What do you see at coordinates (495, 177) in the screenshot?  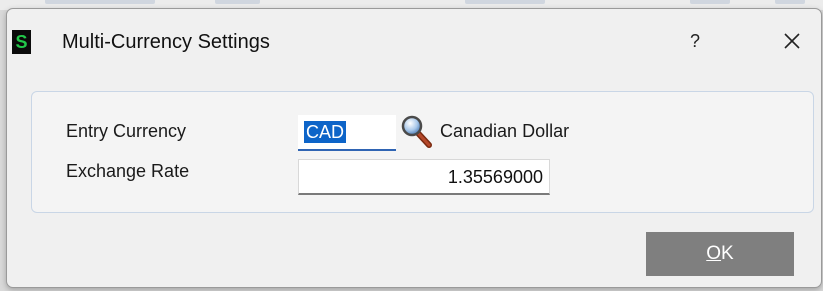 I see `exchange-rate-value: 1.35569000` at bounding box center [495, 177].